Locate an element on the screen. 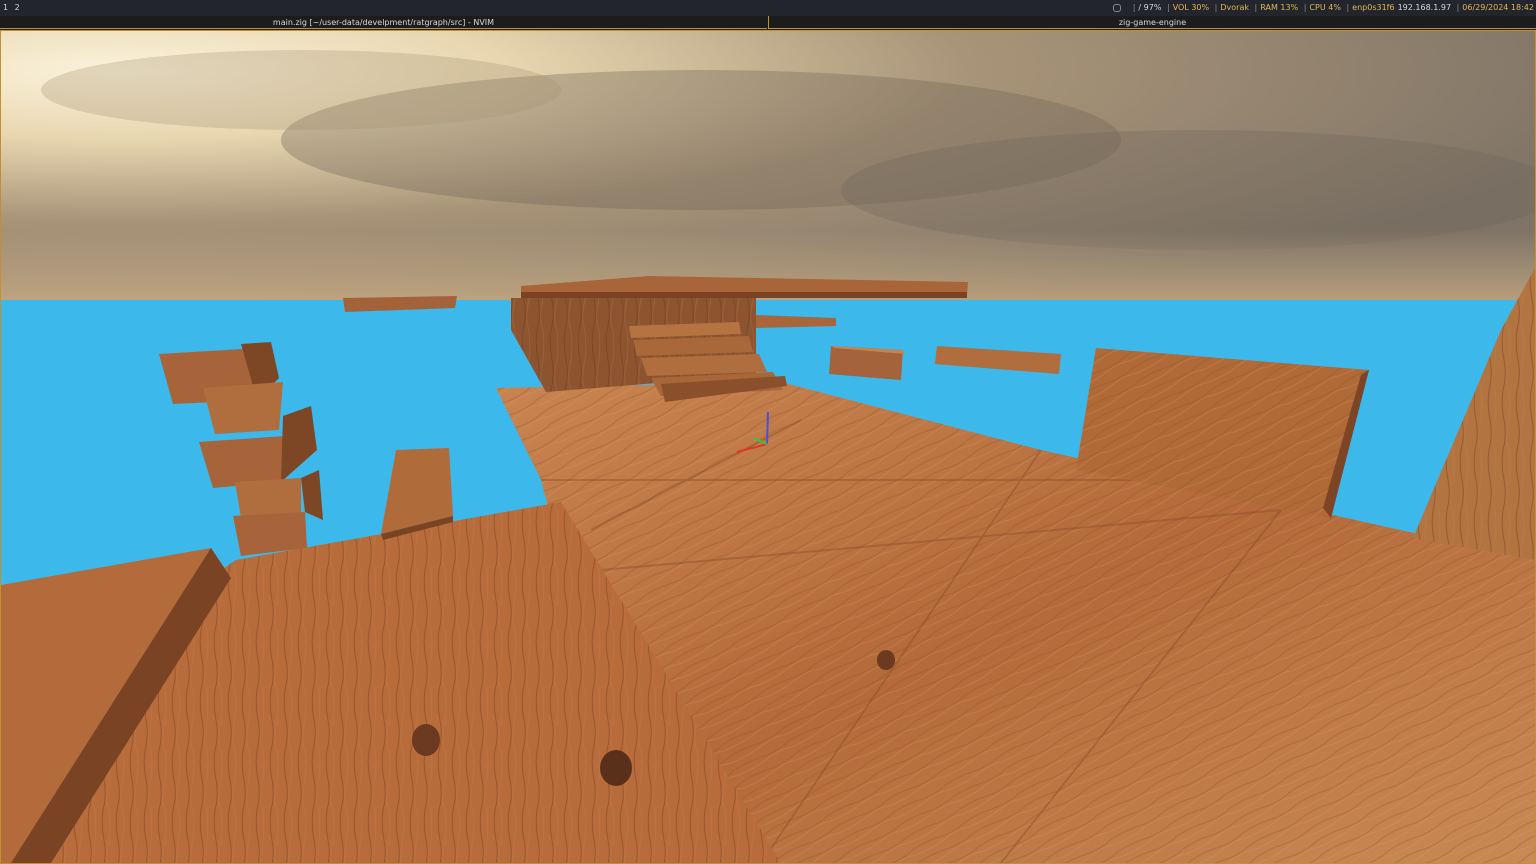  disk-usage: / 97% is located at coordinates (1150, 7).